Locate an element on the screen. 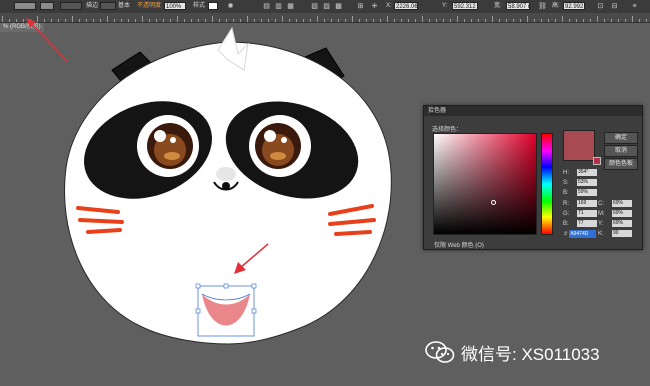 The width and height of the screenshot is (650, 386). wechat-watermark: 微信号: XS011033 is located at coordinates (512, 352).